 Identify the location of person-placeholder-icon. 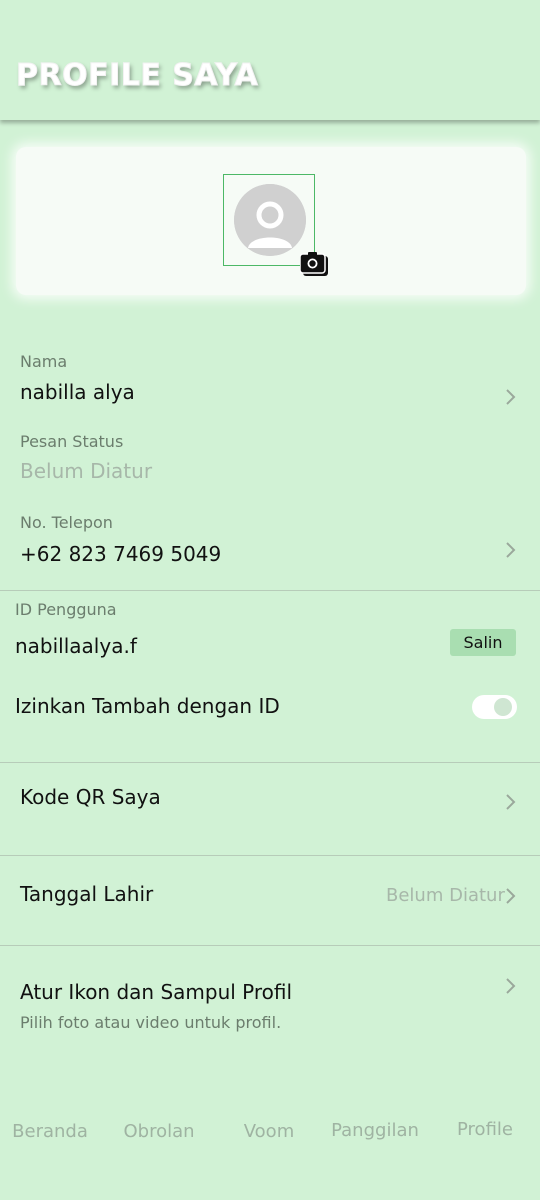
(270, 220).